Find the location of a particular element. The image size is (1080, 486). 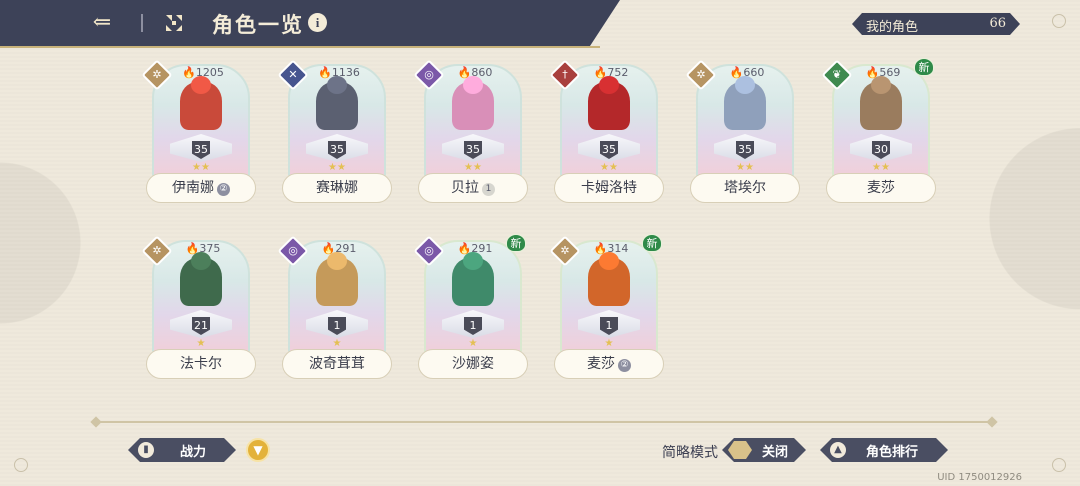

character-name-bar: 波奇茸茸 is located at coordinates (337, 364).